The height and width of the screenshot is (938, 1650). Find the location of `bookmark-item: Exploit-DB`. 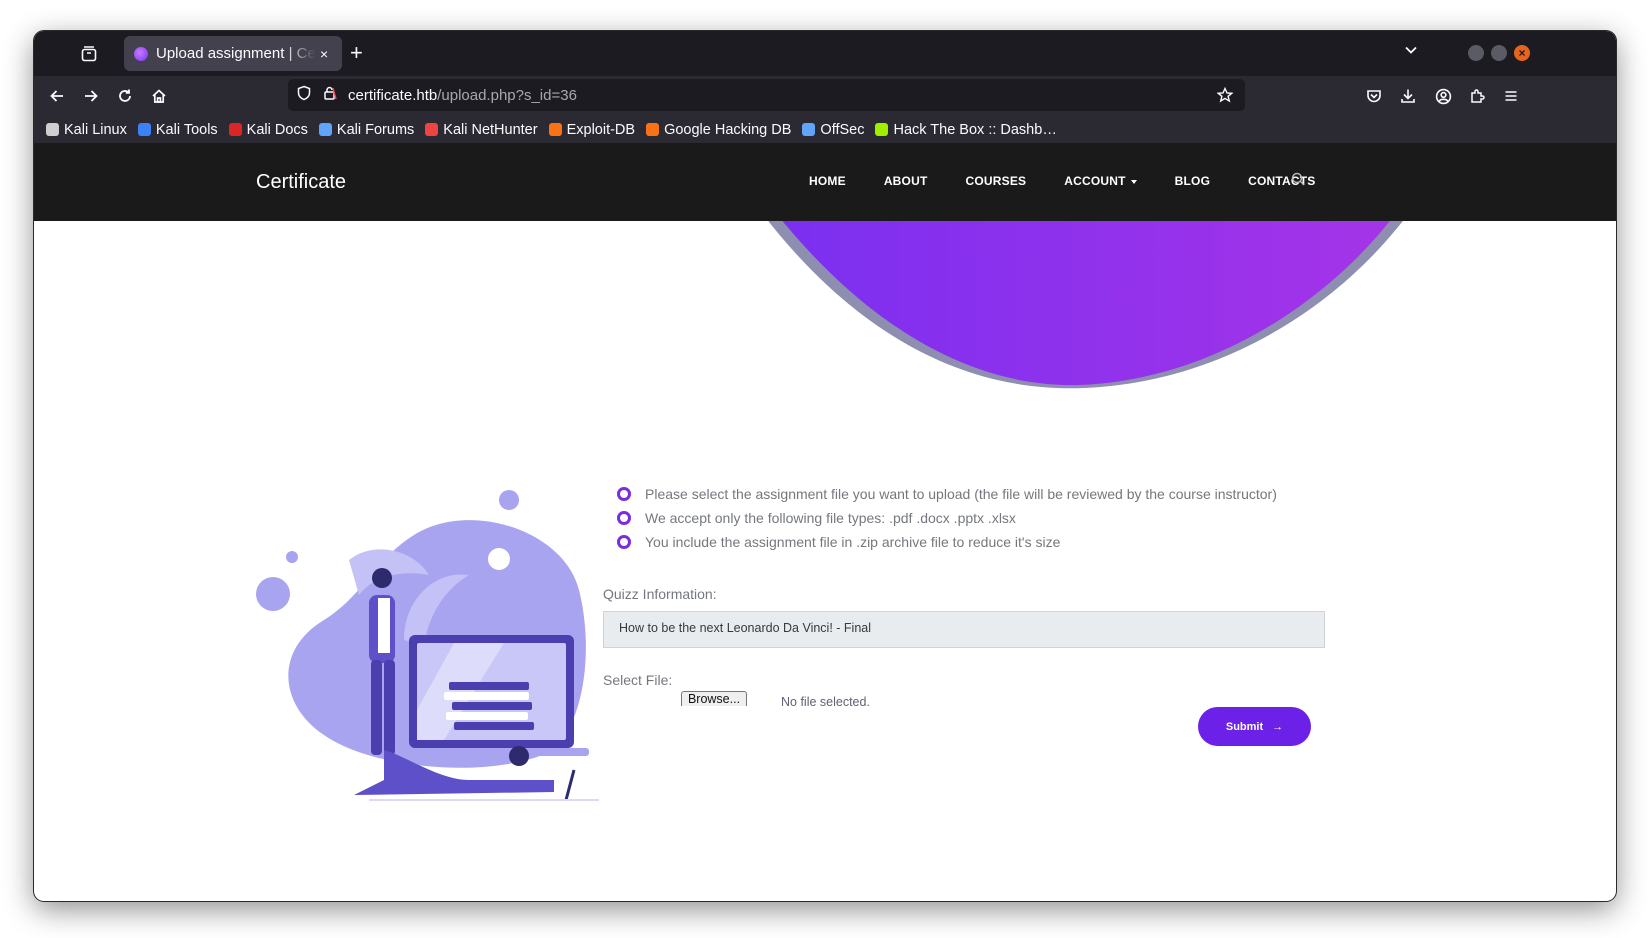

bookmark-item: Exploit-DB is located at coordinates (592, 129).